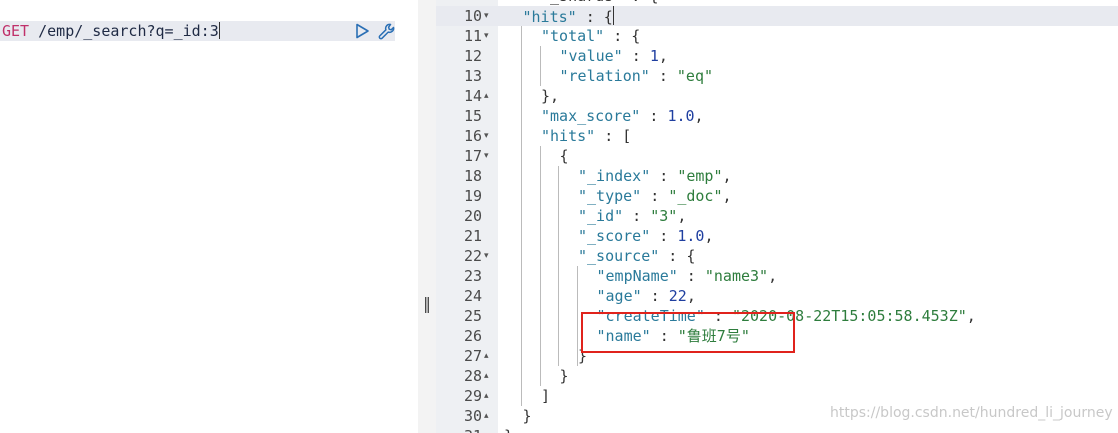  I want to click on request-text: GET /emp/_search?q=_id:3, so click(111, 31).